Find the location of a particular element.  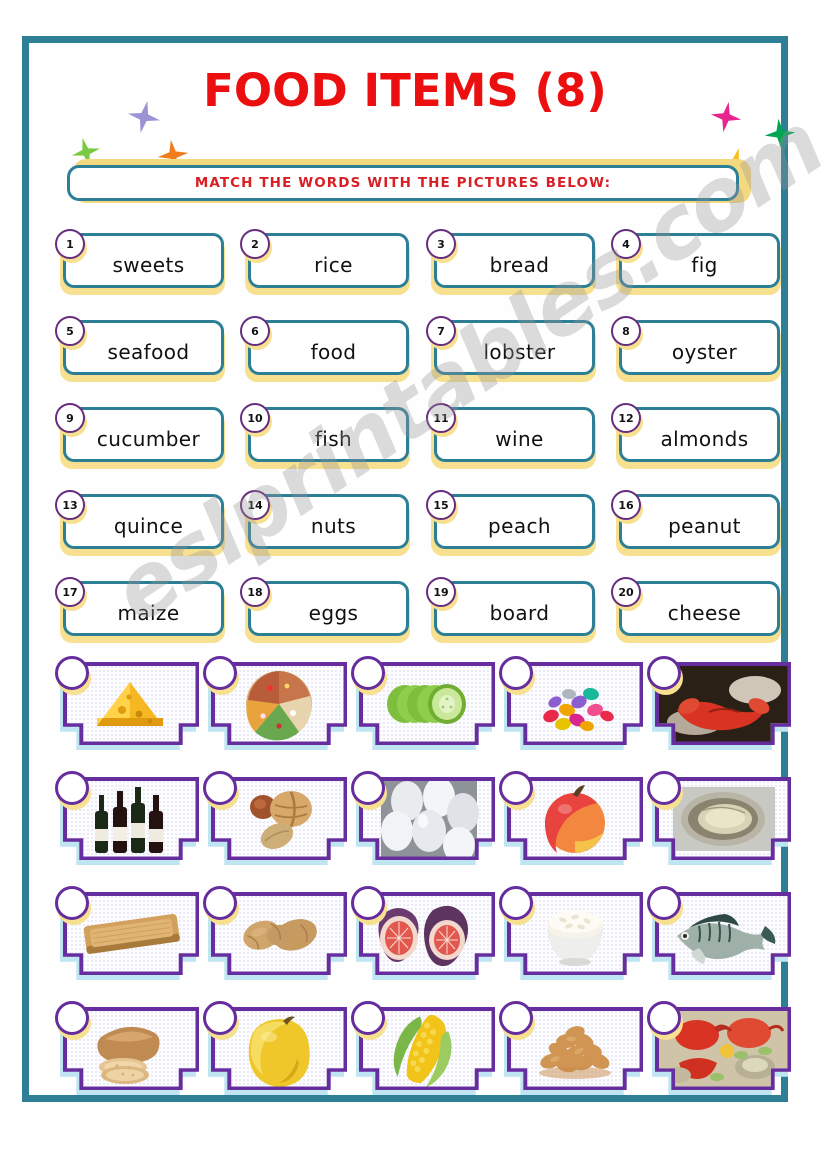

word-card-box: board is located at coordinates (514, 608).